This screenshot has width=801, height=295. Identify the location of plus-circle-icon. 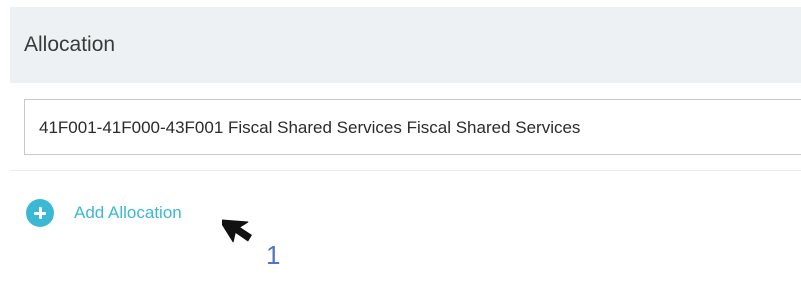
(40, 213).